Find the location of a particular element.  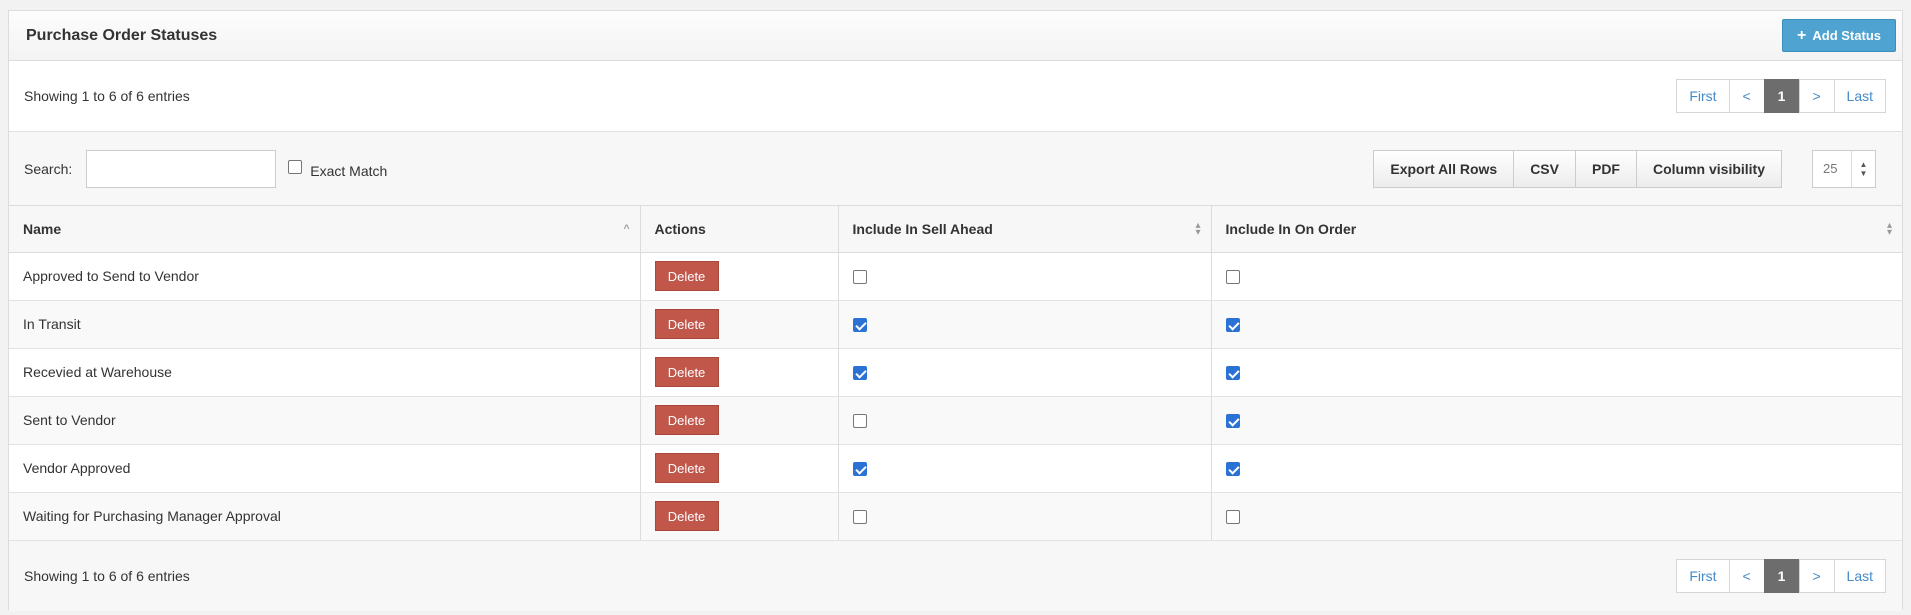

column-header-sell-ahead: Include In Sell Ahead ▴ ▾ is located at coordinates (1025, 229).